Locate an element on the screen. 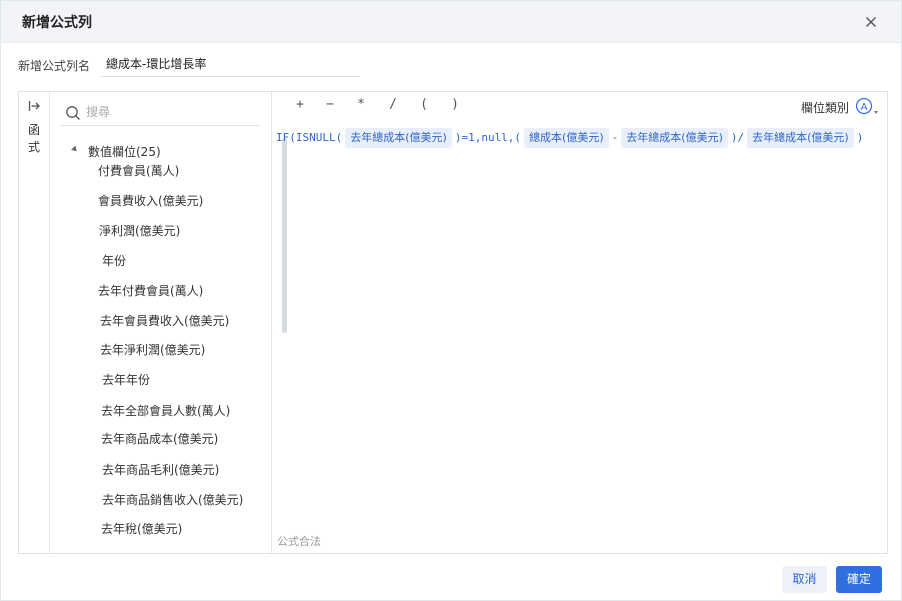 The height and width of the screenshot is (601, 902). field-item: 去年商品成本(億美元) is located at coordinates (159, 439).